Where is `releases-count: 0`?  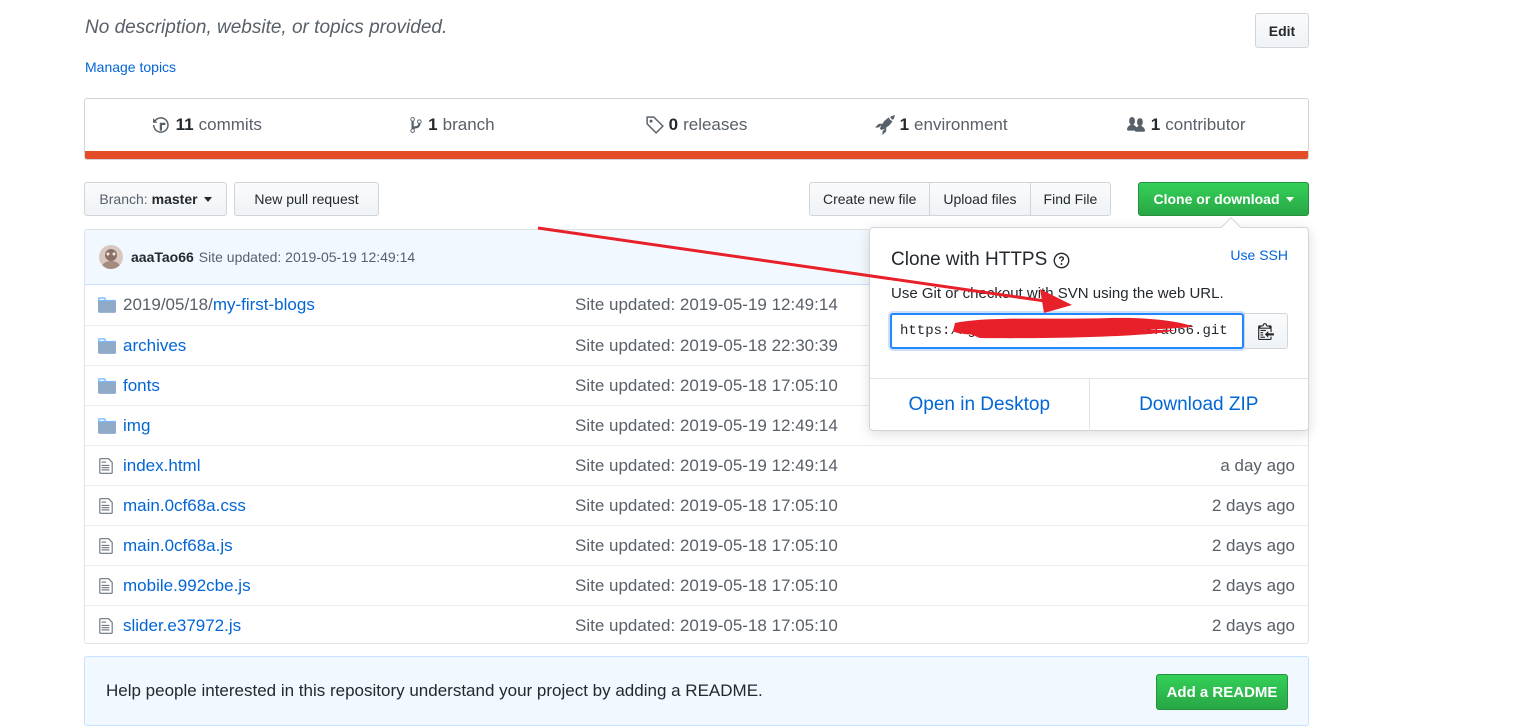 releases-count: 0 is located at coordinates (673, 124).